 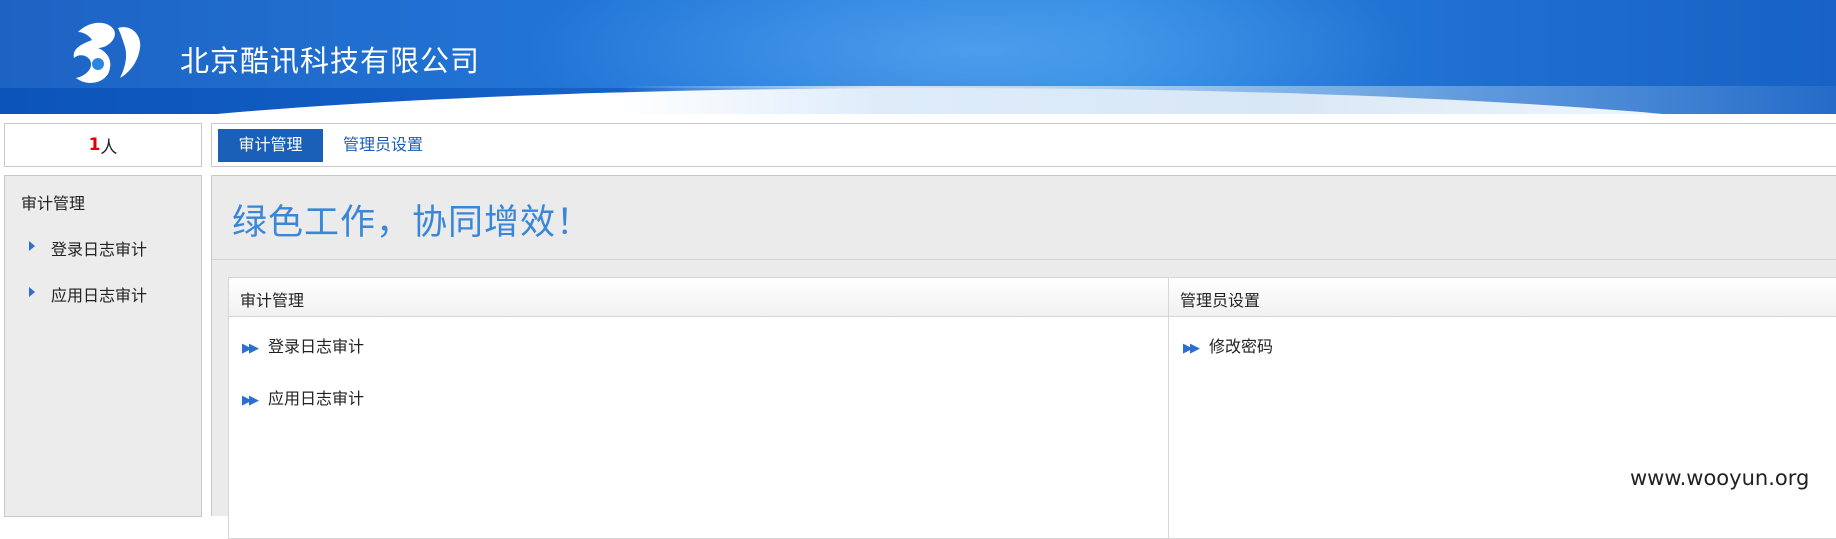 I want to click on link-app-log-audit: ▶▶ 应用日志审计, so click(x=303, y=397).